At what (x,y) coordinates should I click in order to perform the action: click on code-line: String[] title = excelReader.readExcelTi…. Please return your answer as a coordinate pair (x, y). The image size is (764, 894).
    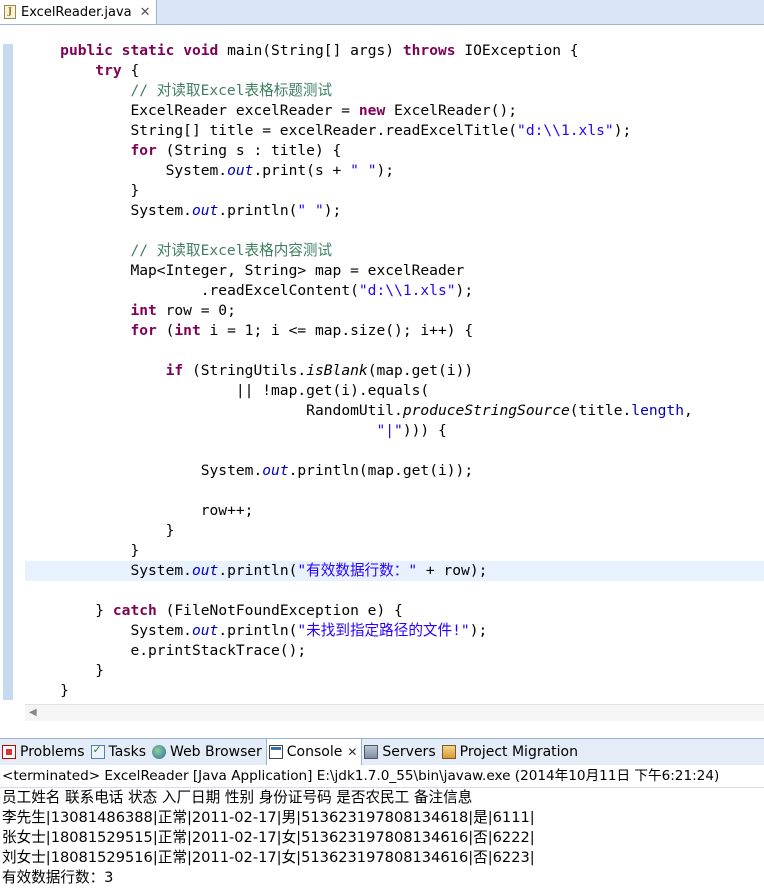
    Looking at the image, I should click on (394, 131).